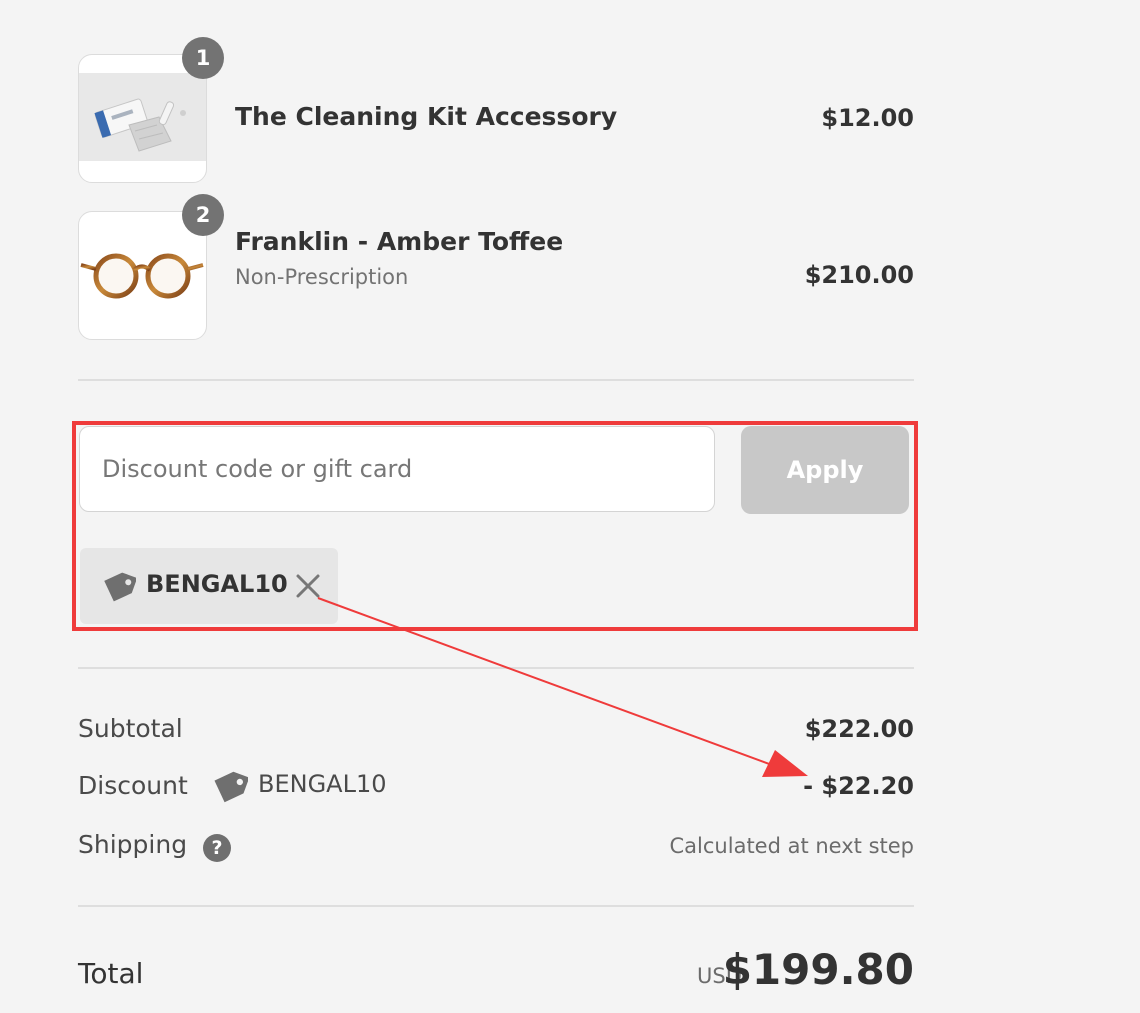  What do you see at coordinates (133, 844) in the screenshot?
I see `shipping-label: Shipping` at bounding box center [133, 844].